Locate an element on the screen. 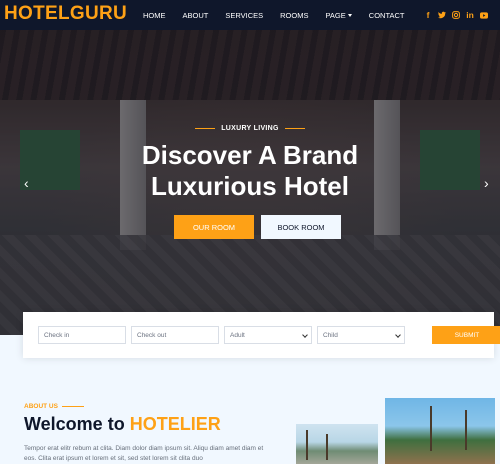 Image resolution: width=500 pixels, height=464 pixels. facebook-icon: f is located at coordinates (428, 15).